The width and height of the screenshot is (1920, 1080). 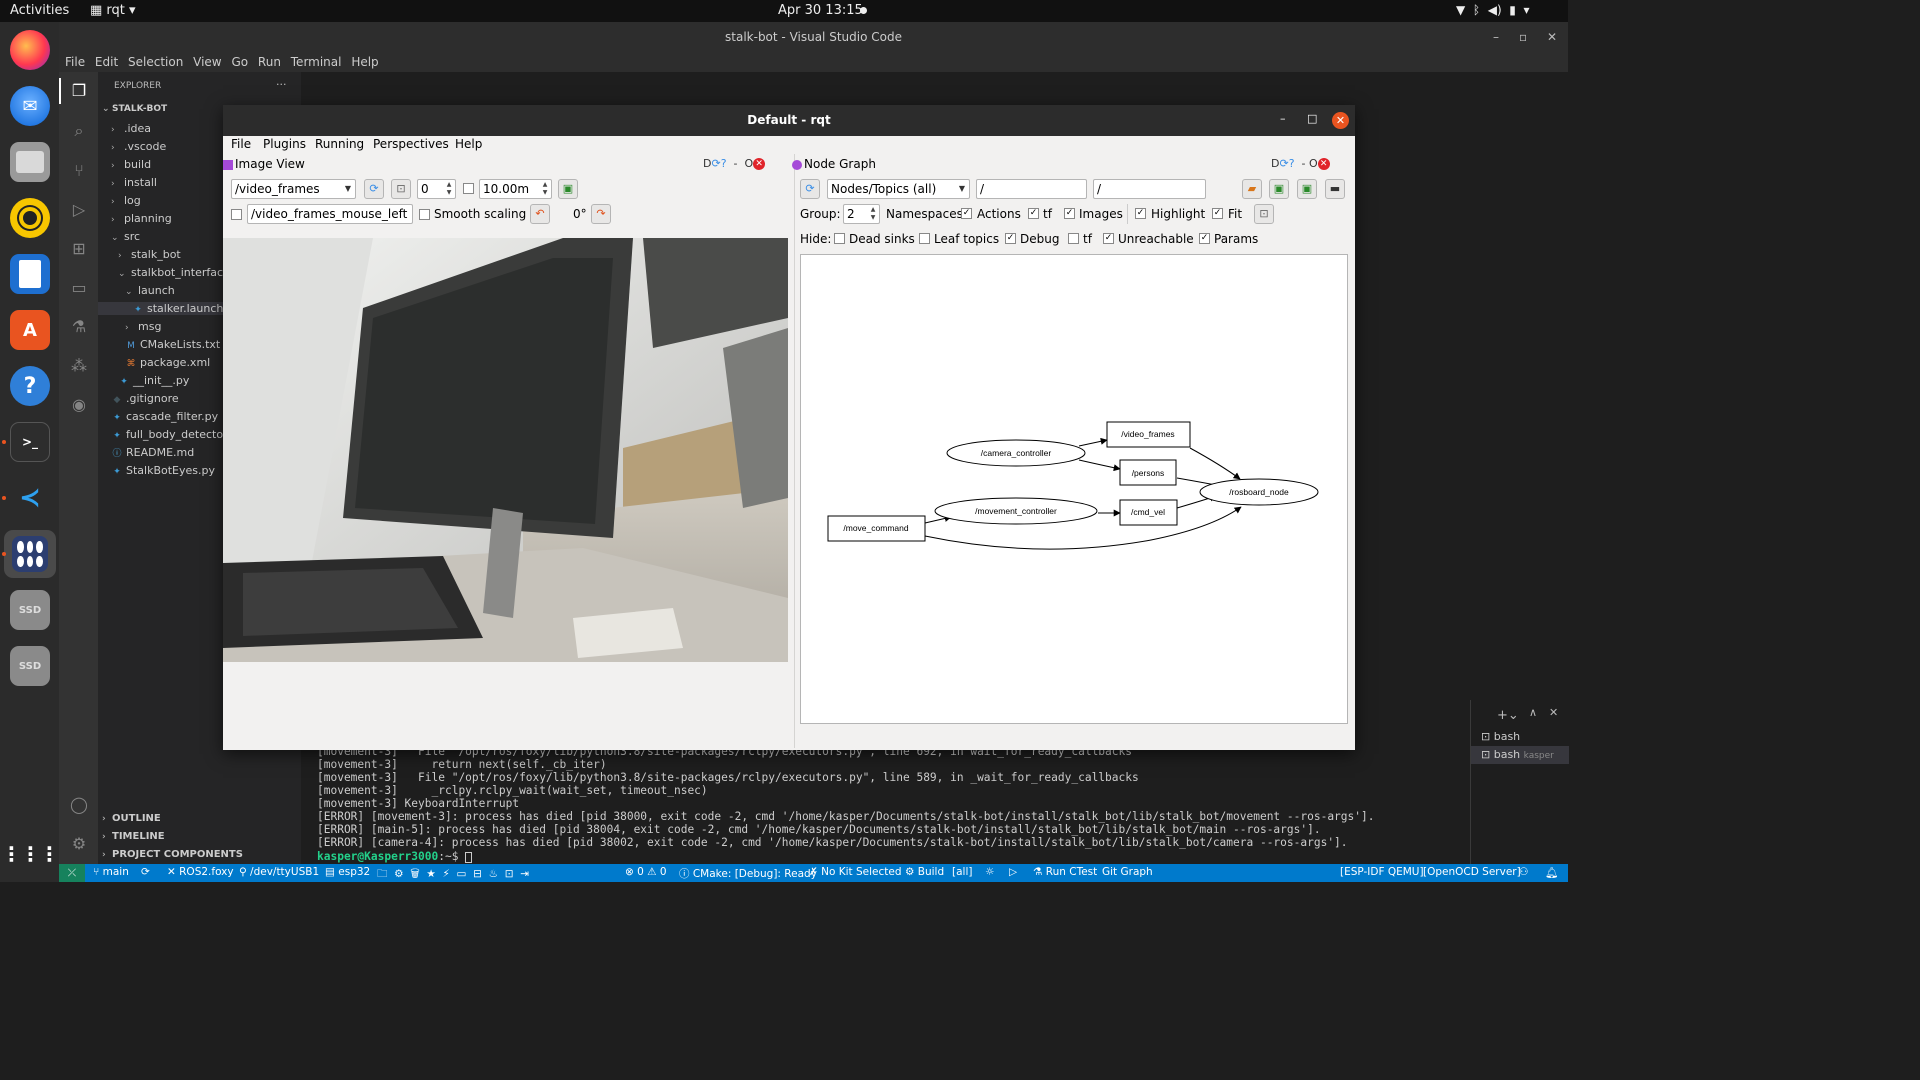 What do you see at coordinates (924, 872) in the screenshot?
I see `build-button: ⚙ Build` at bounding box center [924, 872].